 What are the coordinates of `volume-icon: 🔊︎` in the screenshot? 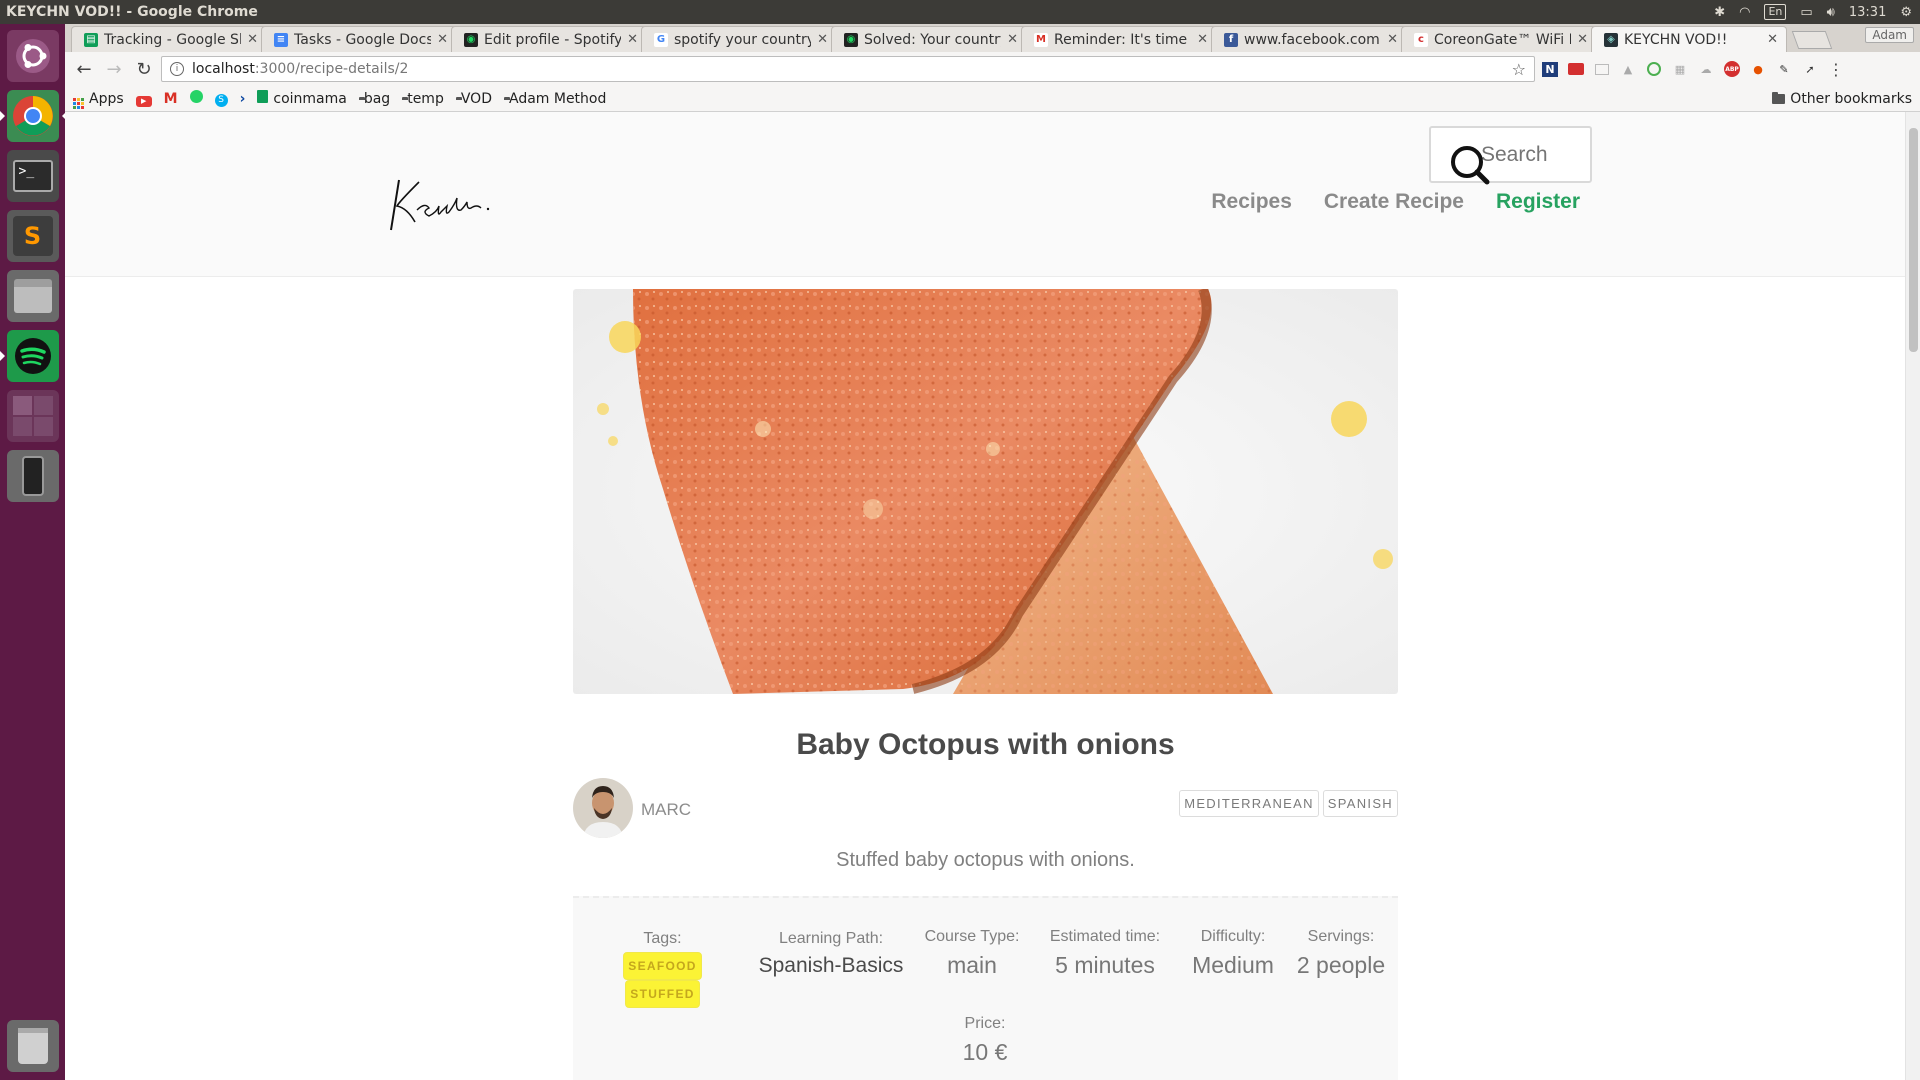 It's located at (1831, 12).